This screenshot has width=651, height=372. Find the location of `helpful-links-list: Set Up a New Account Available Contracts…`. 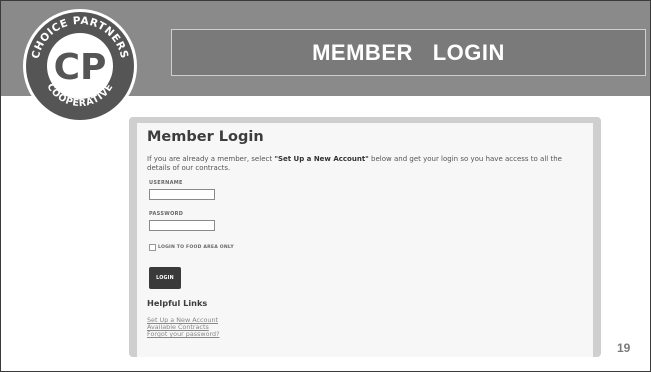

helpful-links-list: Set Up a New Account Available Contracts… is located at coordinates (183, 327).